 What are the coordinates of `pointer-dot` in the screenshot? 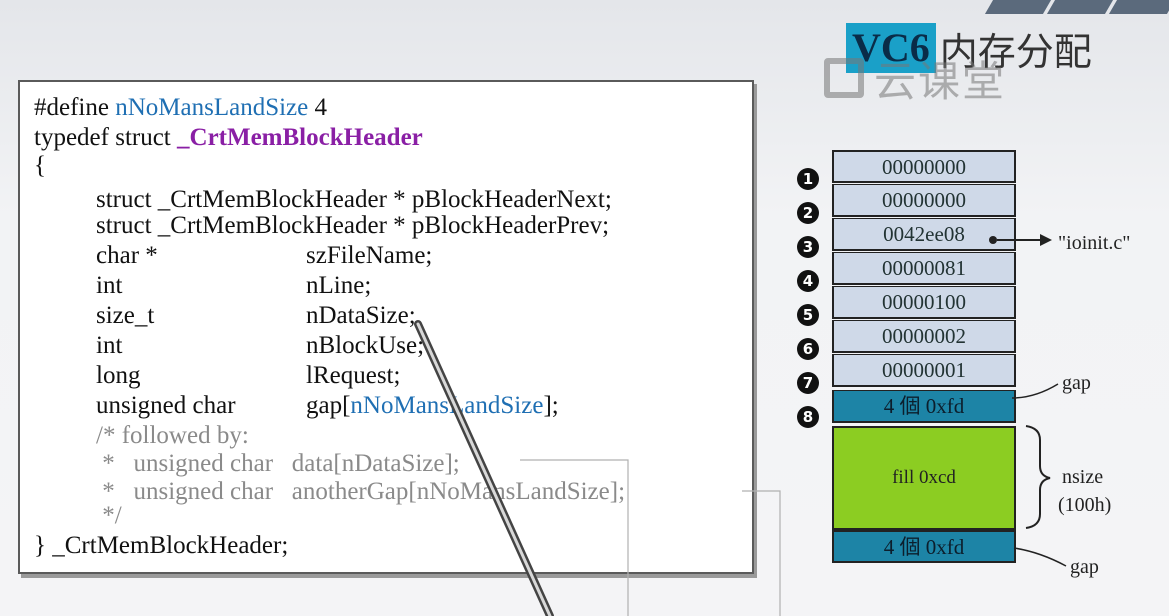 It's located at (993, 240).